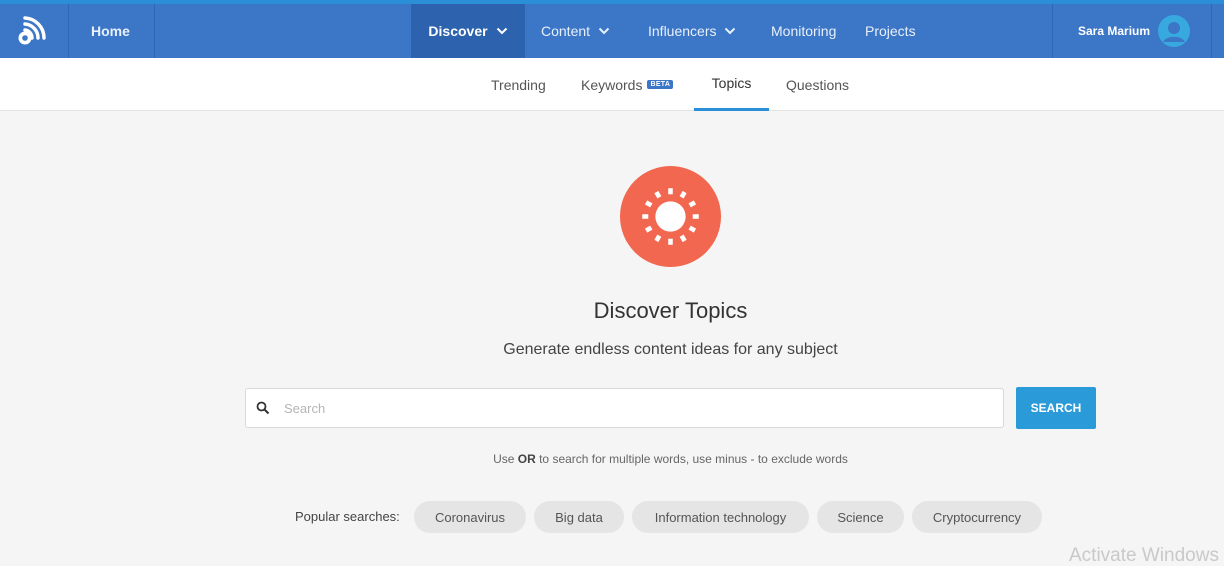 The height and width of the screenshot is (566, 1224). Describe the element at coordinates (263, 408) in the screenshot. I see `search-icon` at that location.